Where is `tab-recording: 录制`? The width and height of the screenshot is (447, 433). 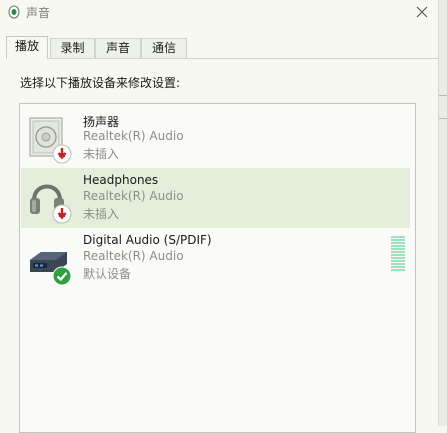
tab-recording: 录制 is located at coordinates (72, 48).